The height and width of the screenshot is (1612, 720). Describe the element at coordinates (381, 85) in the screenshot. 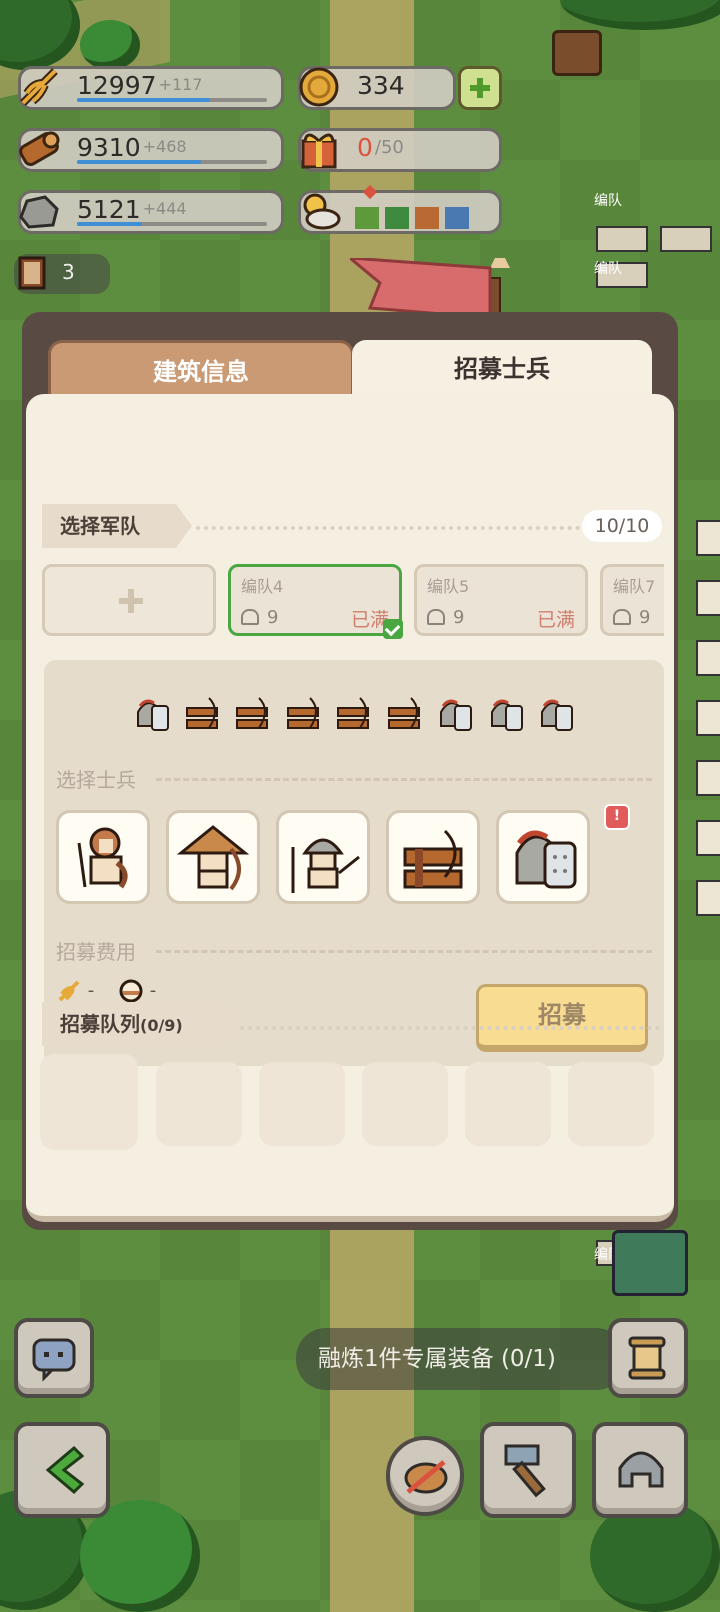

I see `gold-value: 334` at that location.